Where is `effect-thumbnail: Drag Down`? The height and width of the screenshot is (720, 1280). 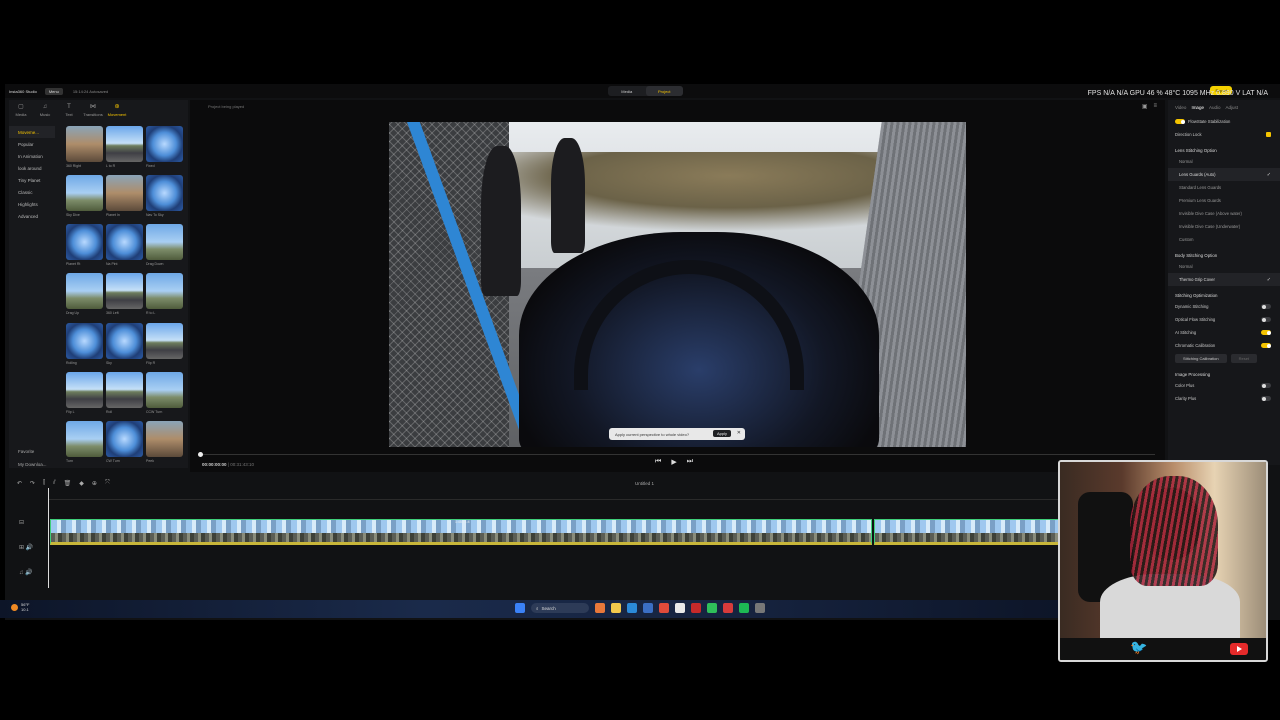
effect-thumbnail: Drag Down is located at coordinates (164, 246).